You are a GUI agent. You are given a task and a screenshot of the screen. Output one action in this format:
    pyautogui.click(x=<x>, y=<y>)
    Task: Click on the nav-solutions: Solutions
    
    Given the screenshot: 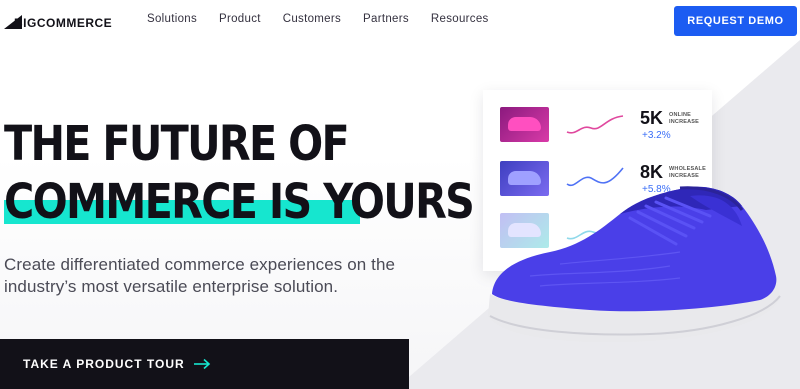 What is the action you would take?
    pyautogui.click(x=172, y=19)
    